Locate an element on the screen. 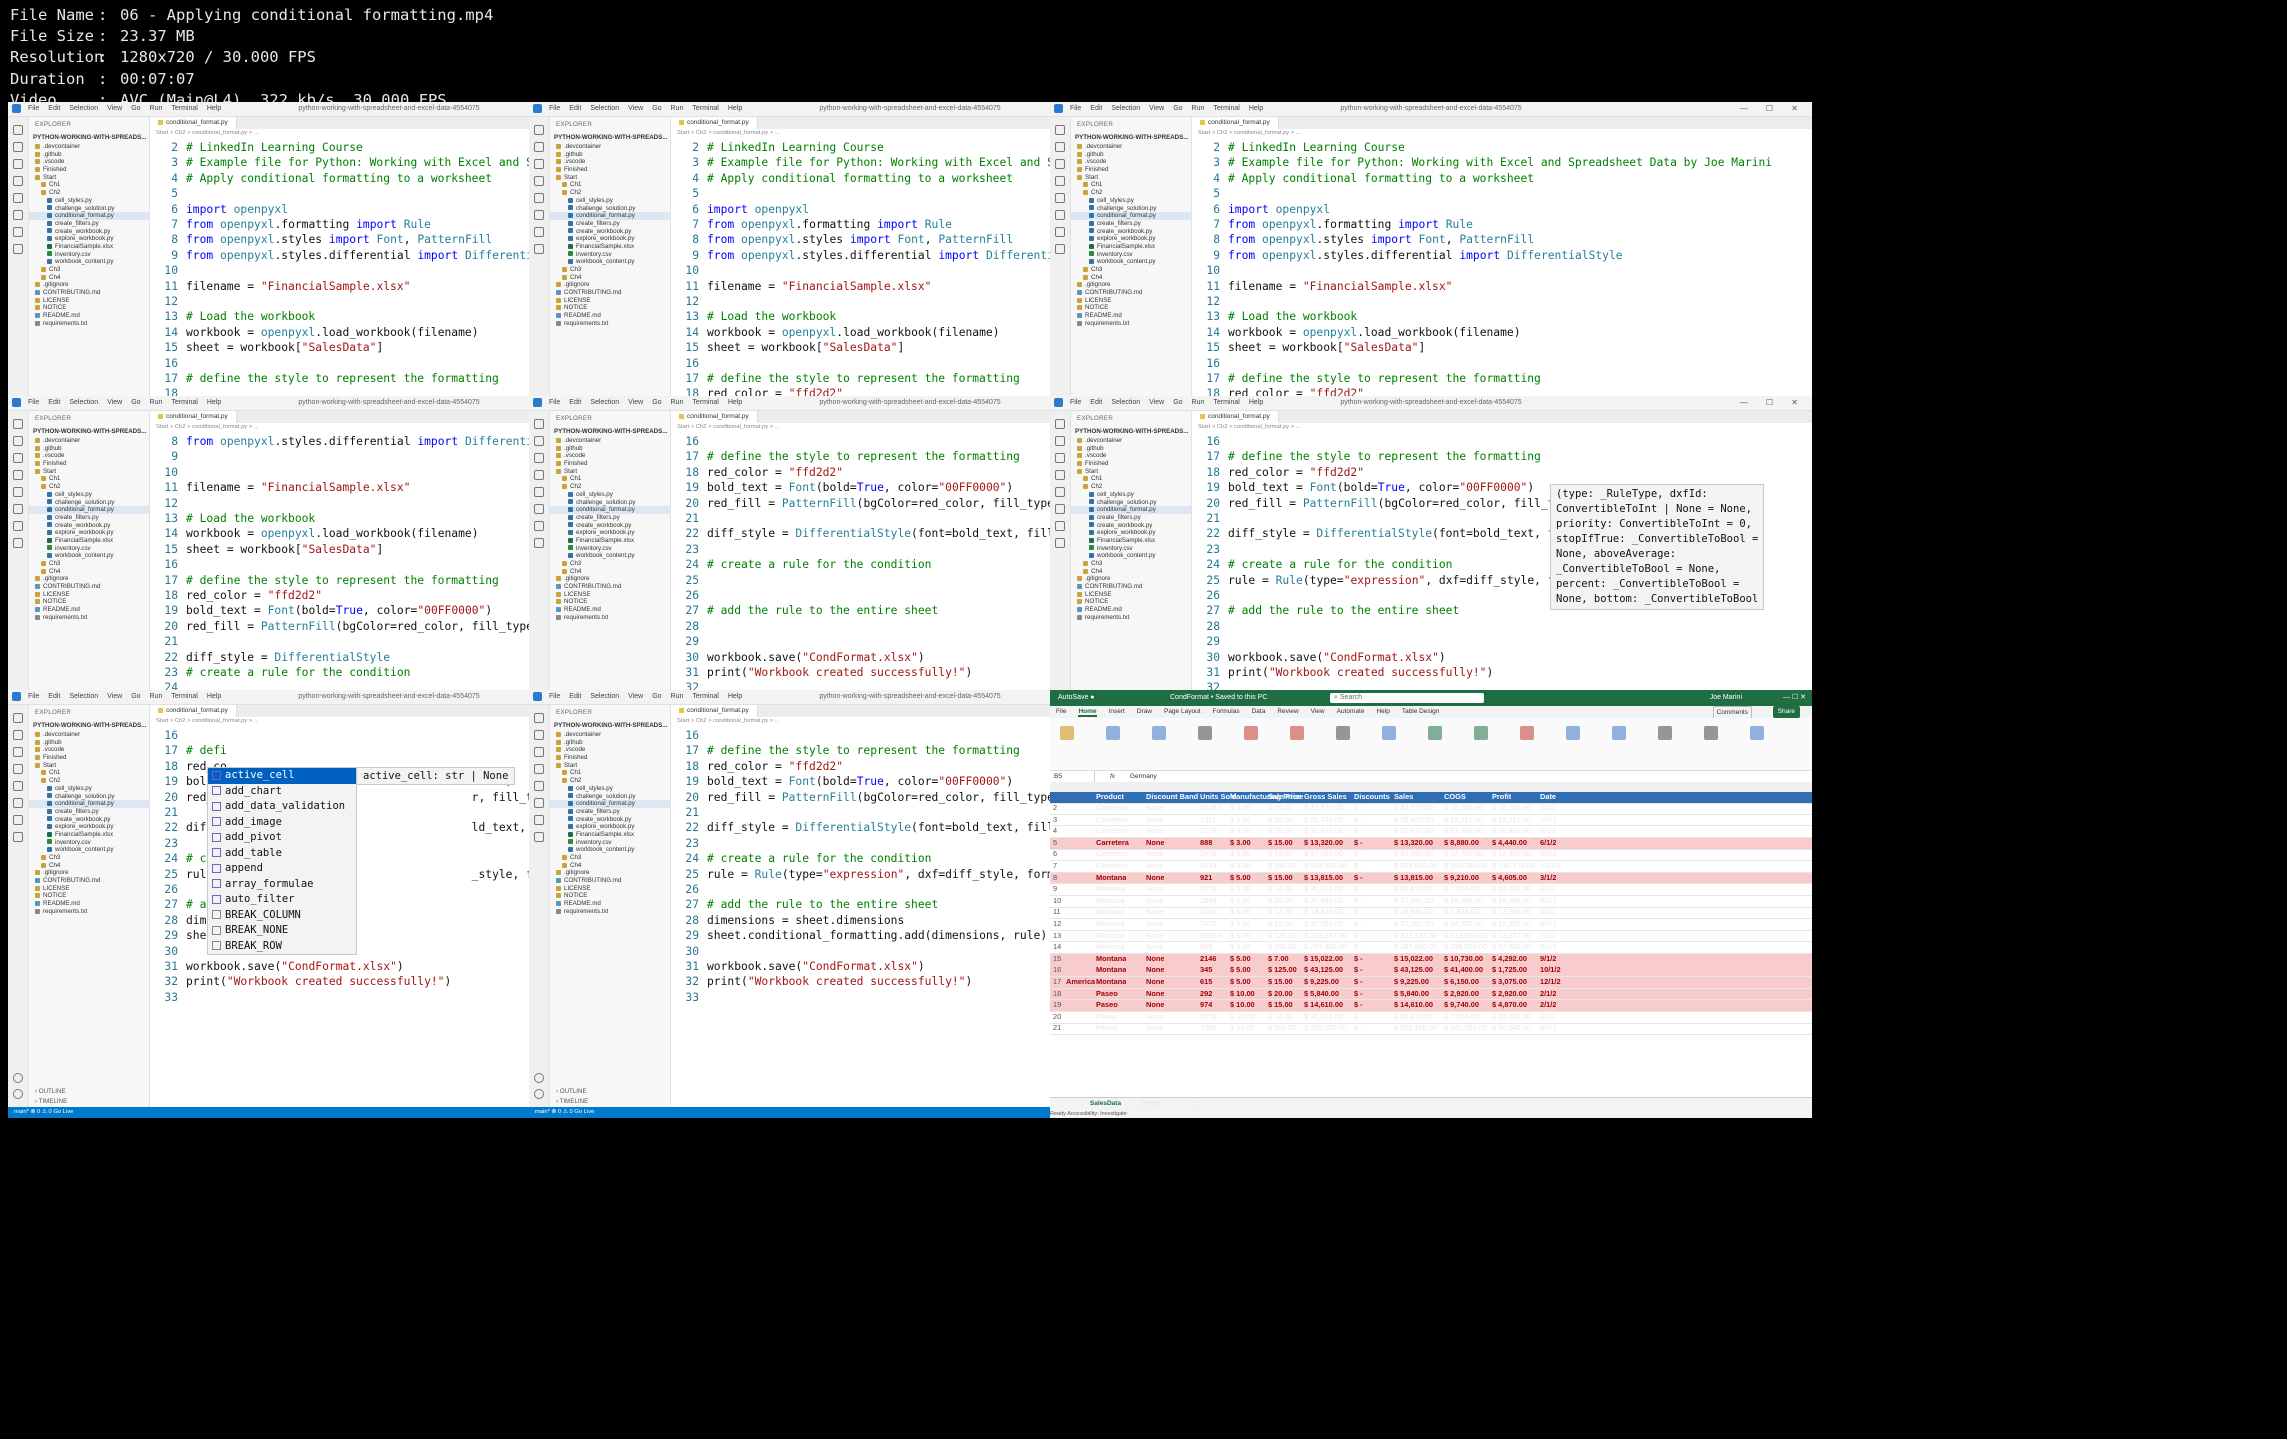 The width and height of the screenshot is (2287, 1439). autocomplete-item: add_table is located at coordinates (282, 854).